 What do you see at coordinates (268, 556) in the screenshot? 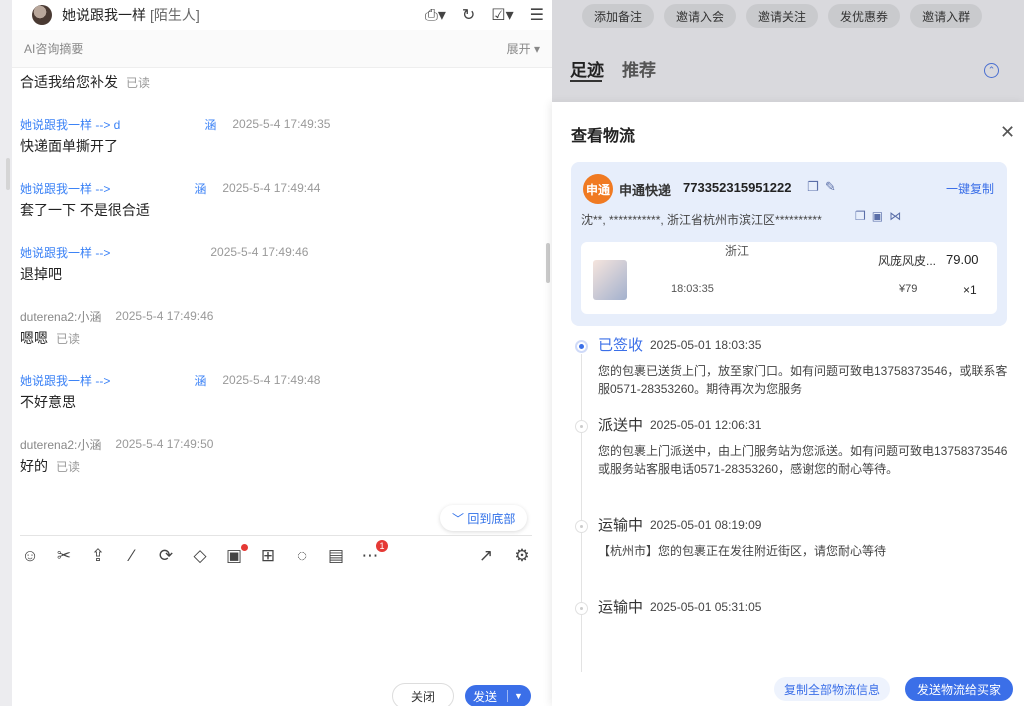
I see `add-item-icon: ⊞` at bounding box center [268, 556].